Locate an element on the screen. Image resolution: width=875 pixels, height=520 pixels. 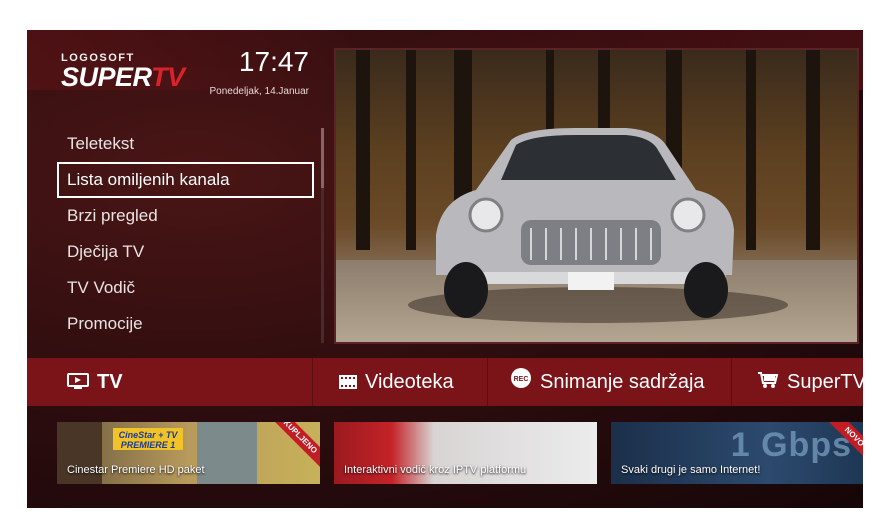
nav-item-snimanje: REC Snimanje sadržaja is located at coordinates (607, 382).